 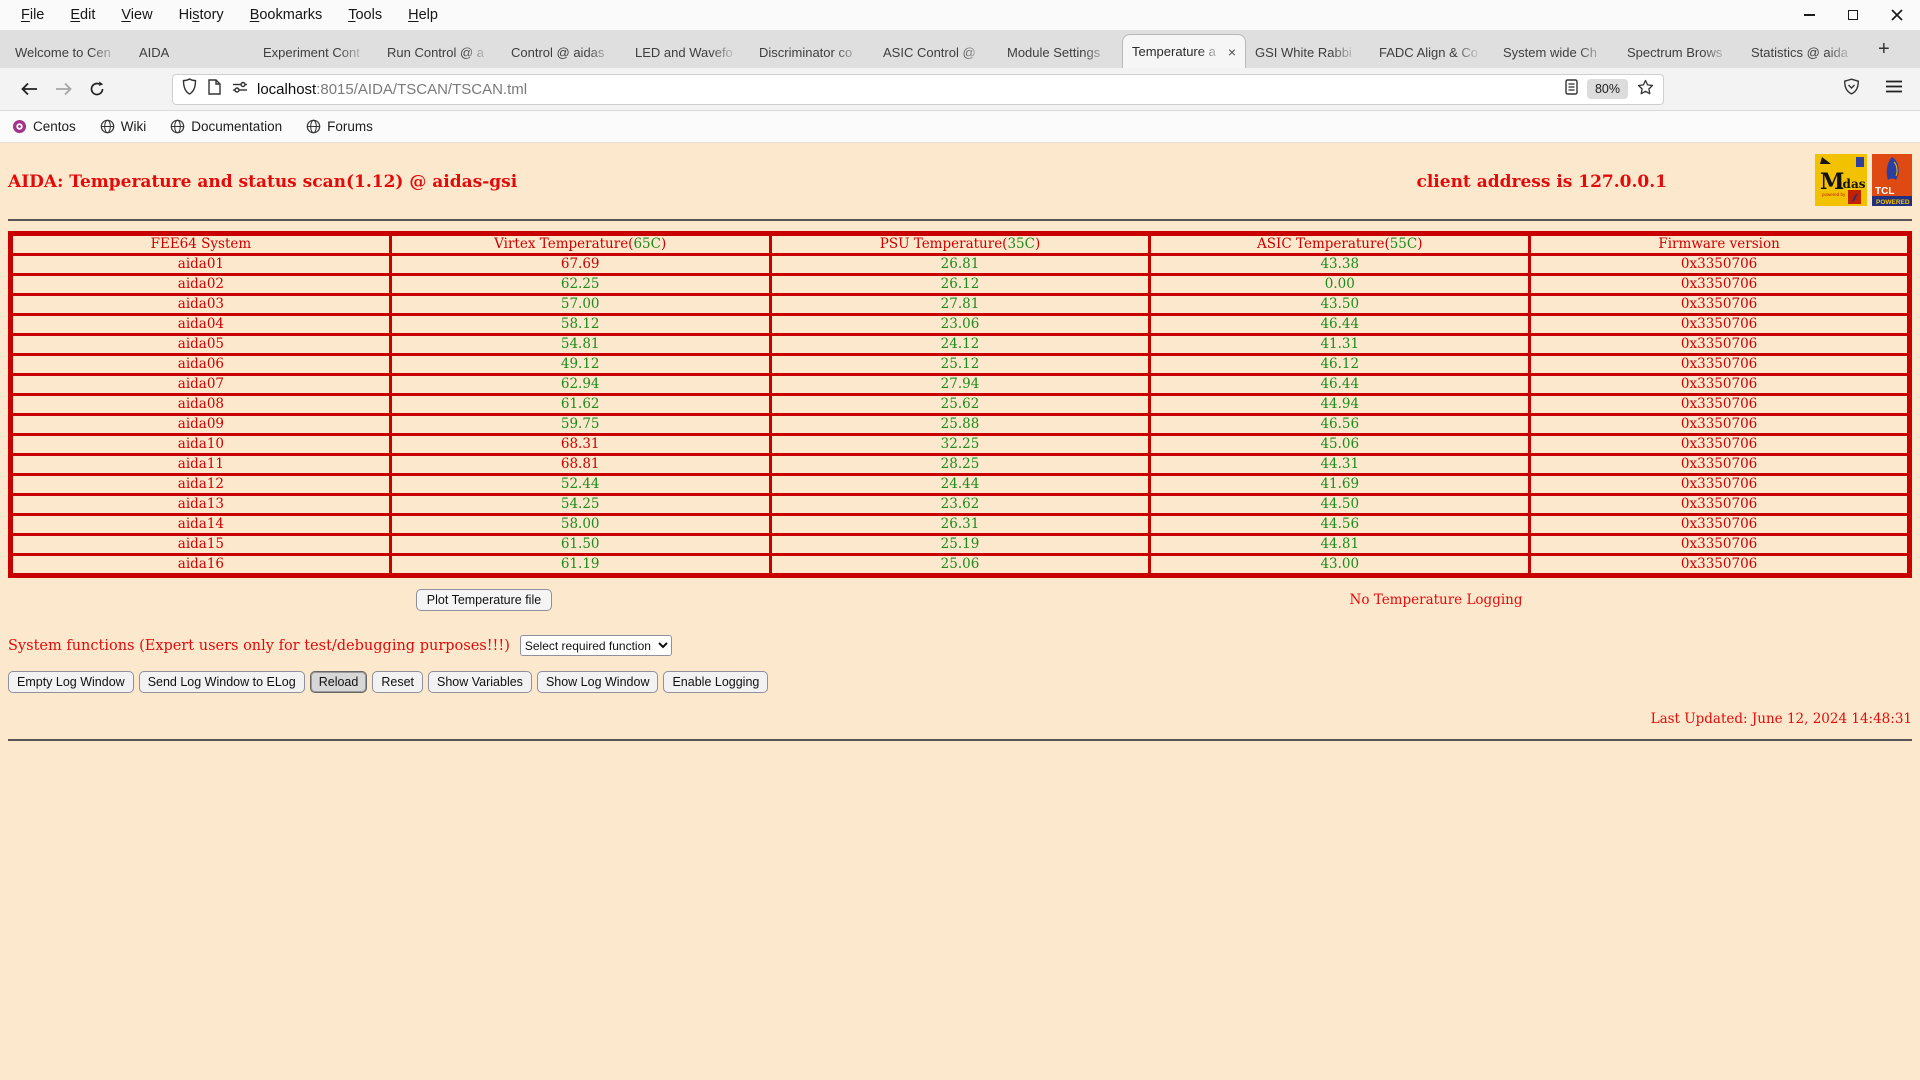 What do you see at coordinates (316, 52) in the screenshot?
I see `tab-experiment-cont: Experiment Cont` at bounding box center [316, 52].